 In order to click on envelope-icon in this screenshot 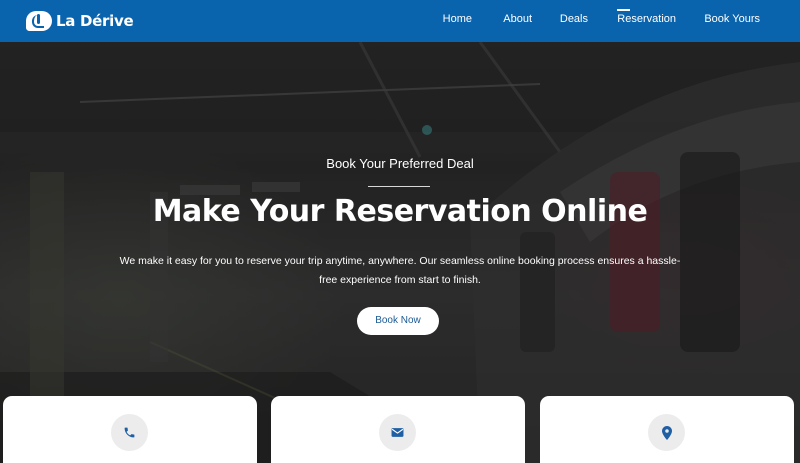, I will do `click(397, 432)`.